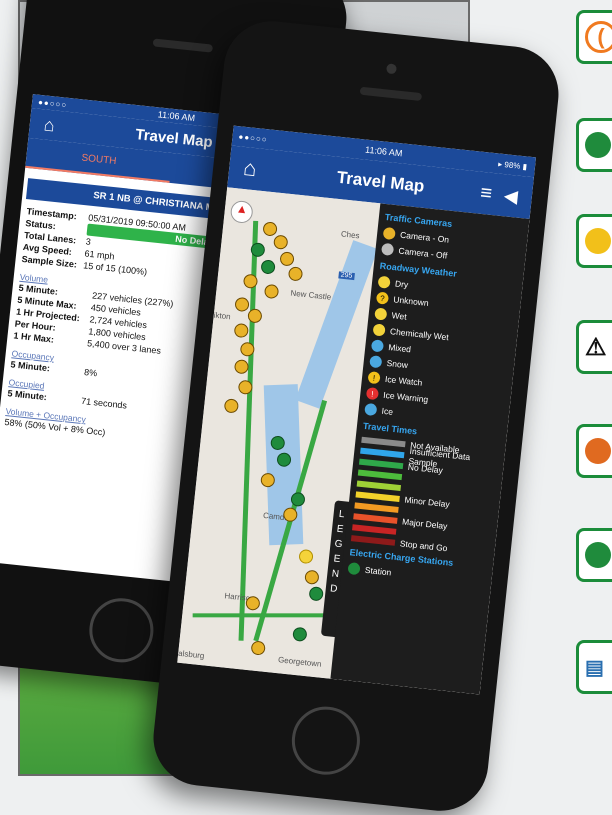  I want to click on ice-watch-icon: !, so click(374, 378).